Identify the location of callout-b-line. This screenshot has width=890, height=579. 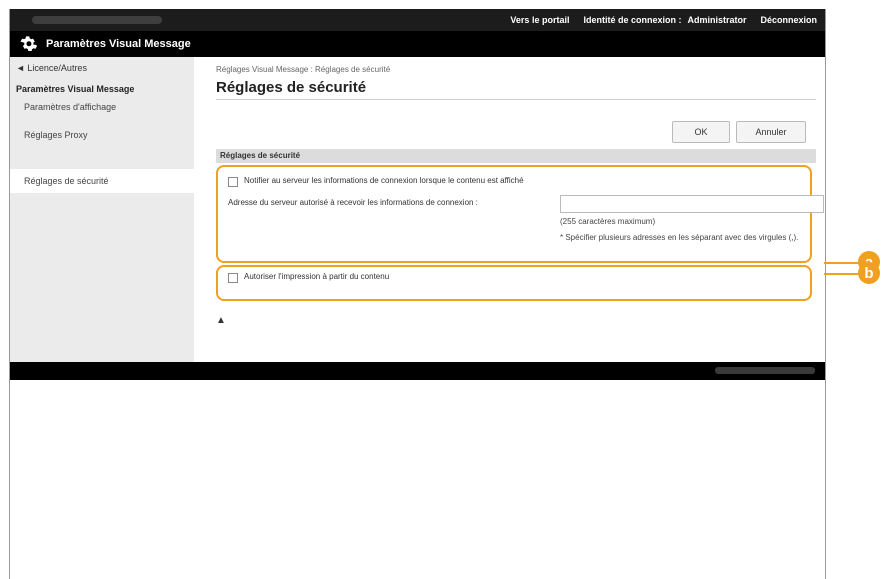
(842, 274).